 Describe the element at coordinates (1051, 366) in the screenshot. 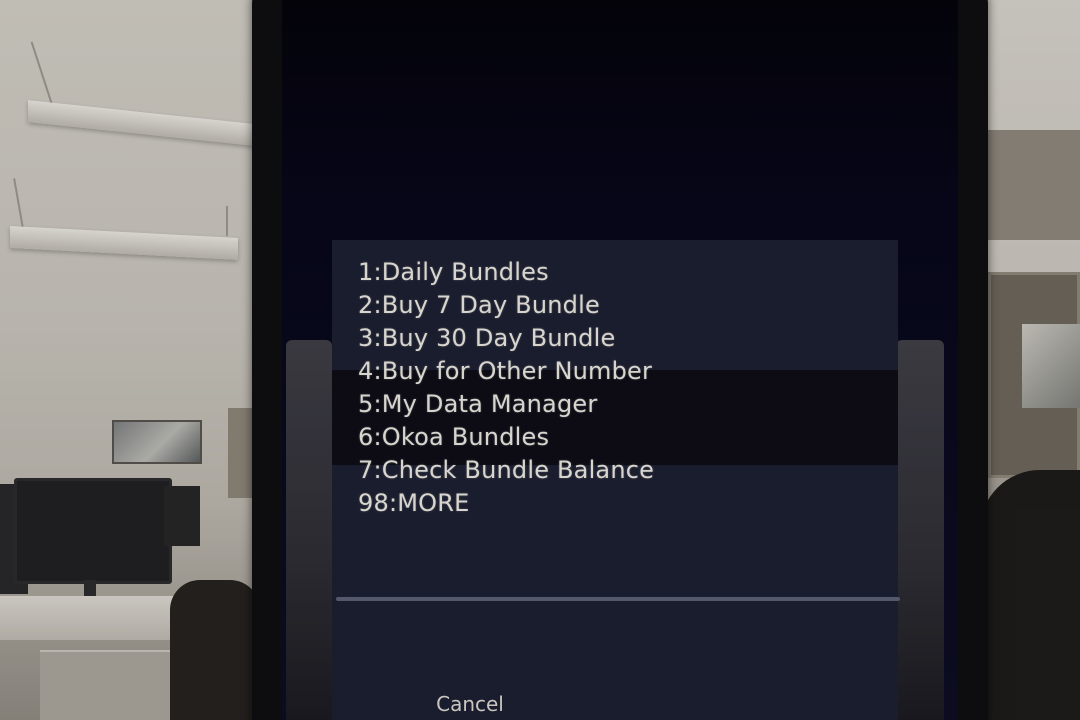

I see `framed-art` at that location.